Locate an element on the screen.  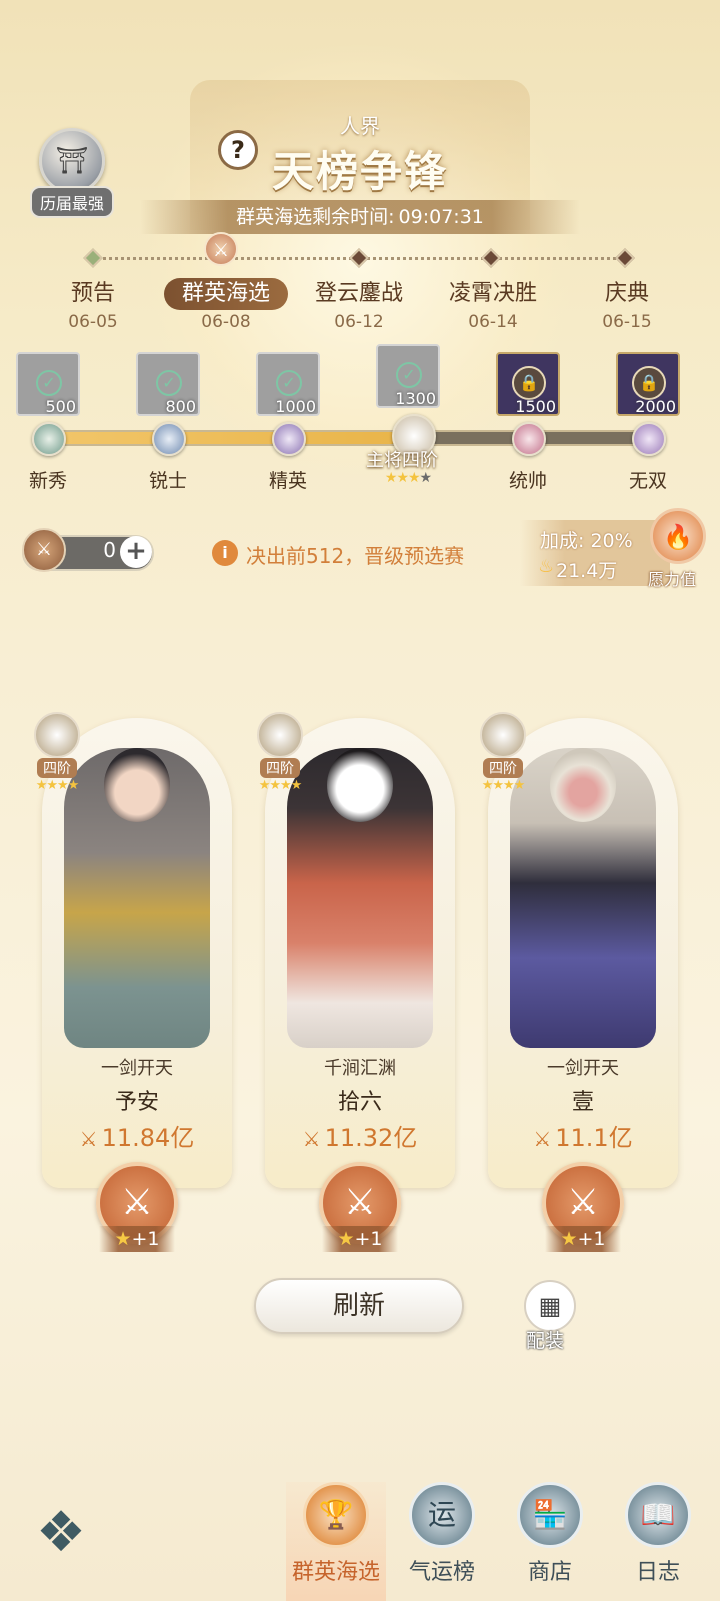
wish-power-button: 🔥 is located at coordinates (678, 536).